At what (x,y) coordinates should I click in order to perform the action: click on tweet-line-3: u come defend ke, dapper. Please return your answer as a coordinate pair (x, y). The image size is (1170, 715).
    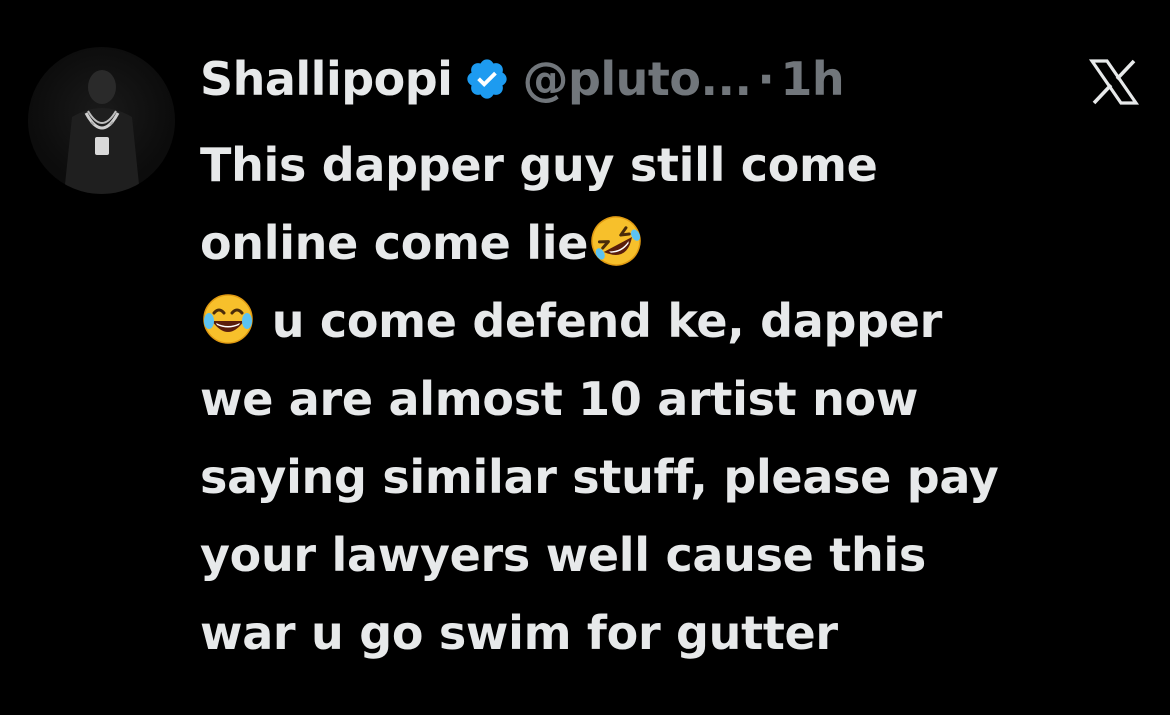
    Looking at the image, I should click on (675, 321).